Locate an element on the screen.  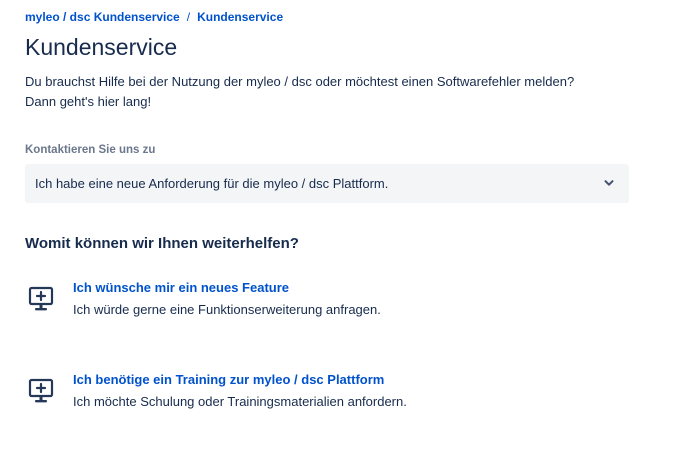
breadcrumb-portal-link: myleo / dsc Kundenservice is located at coordinates (102, 17).